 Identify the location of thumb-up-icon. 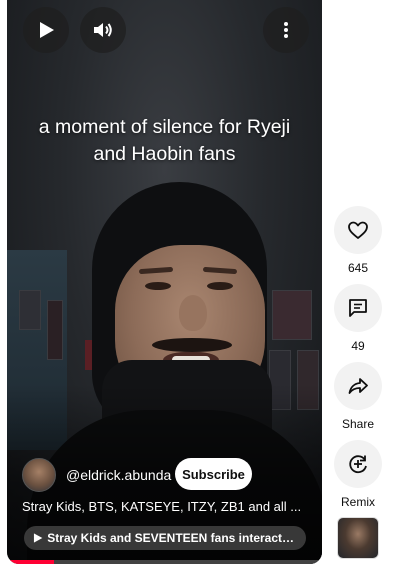
(358, 230).